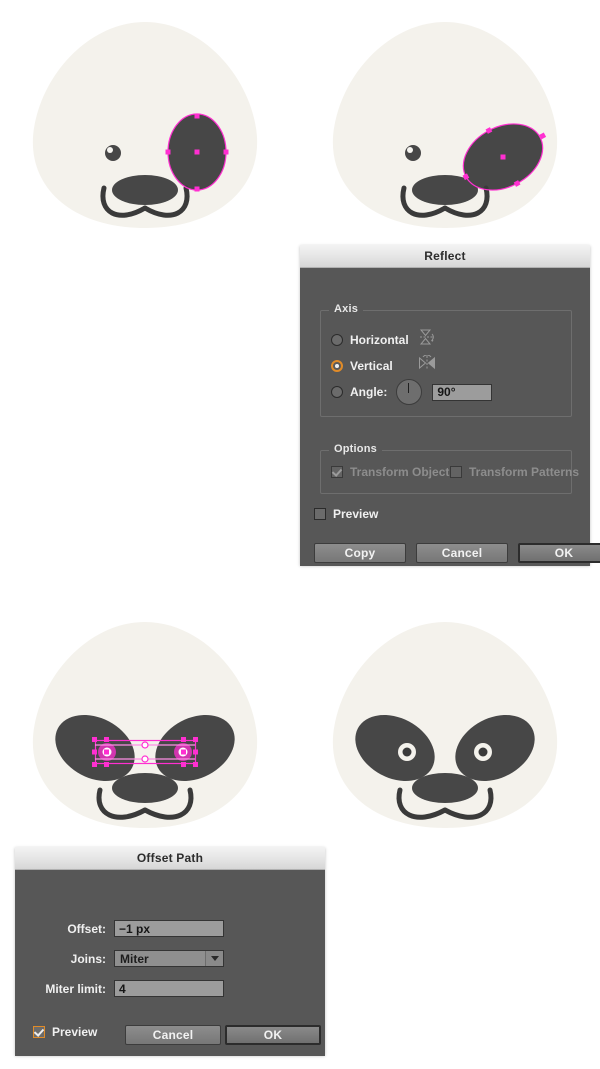 This screenshot has height=1069, width=600. Describe the element at coordinates (371, 365) in the screenshot. I see `vertical-label: Vertical` at that location.